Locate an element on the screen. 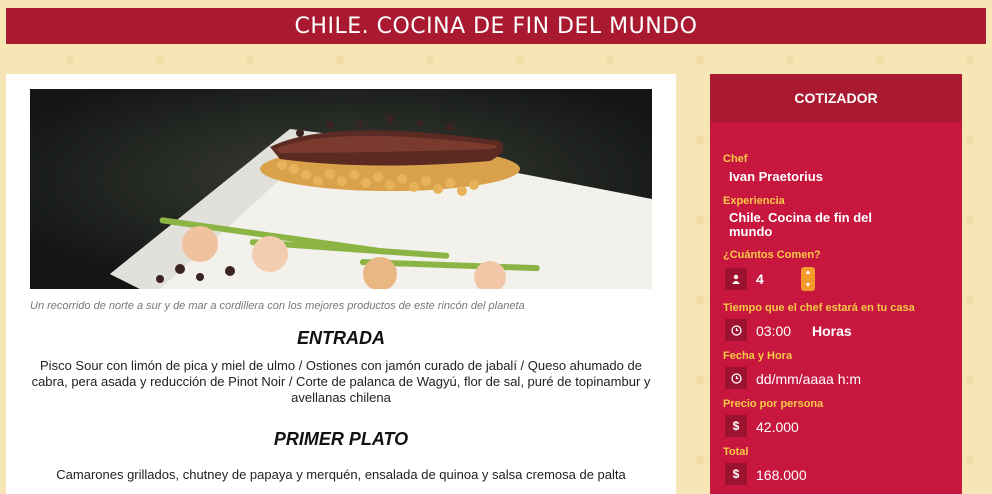 Image resolution: width=992 pixels, height=494 pixels. time-unit: Horas is located at coordinates (832, 331).